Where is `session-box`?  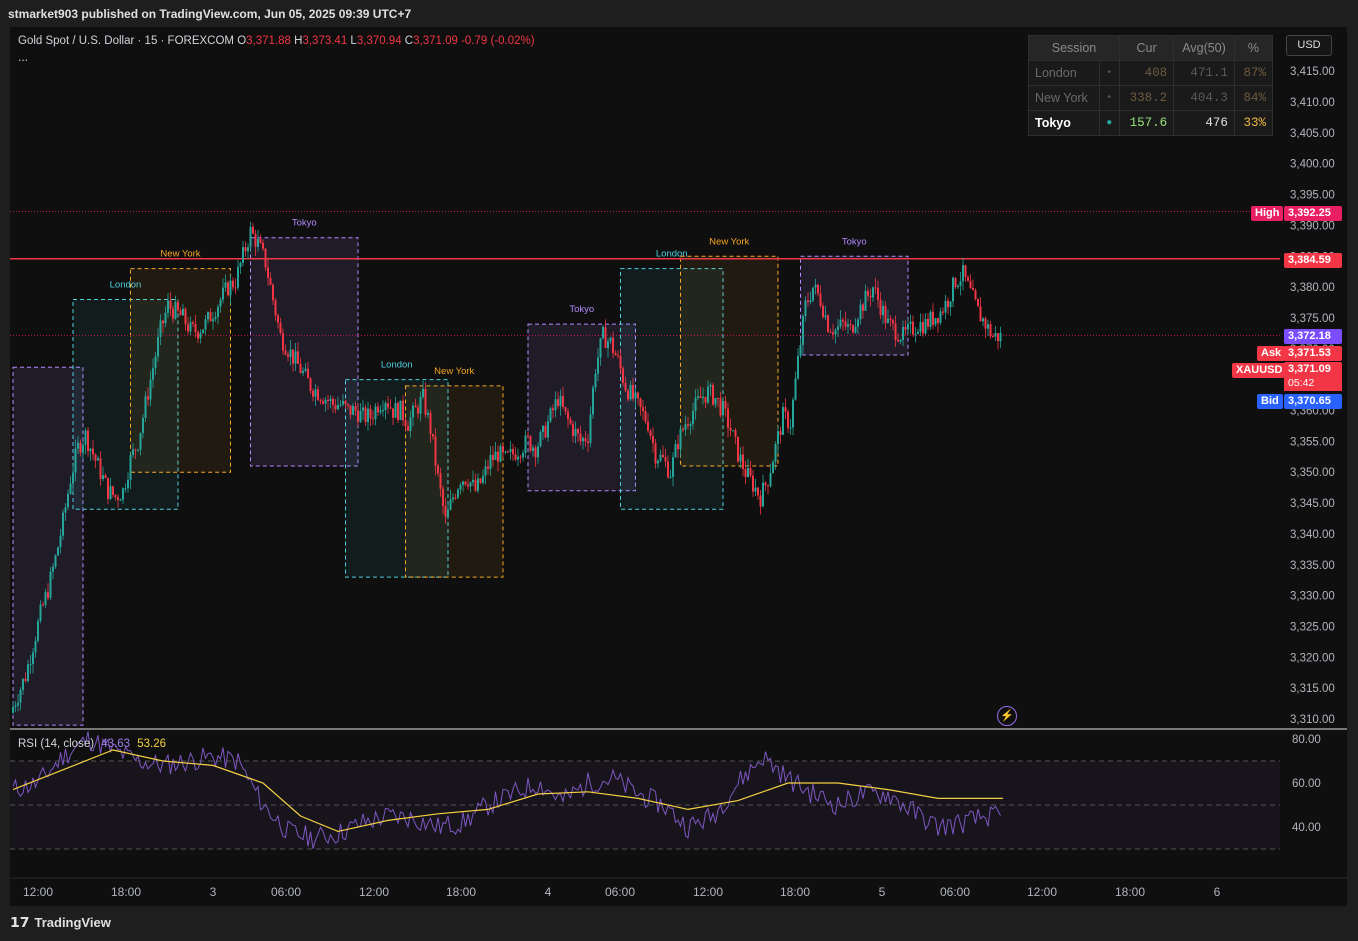
session-box is located at coordinates (304, 352).